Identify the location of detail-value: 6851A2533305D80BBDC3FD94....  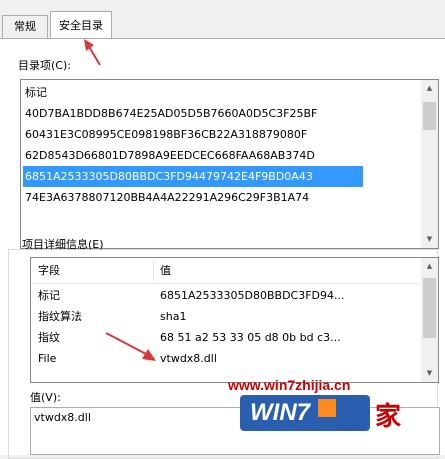
(252, 295).